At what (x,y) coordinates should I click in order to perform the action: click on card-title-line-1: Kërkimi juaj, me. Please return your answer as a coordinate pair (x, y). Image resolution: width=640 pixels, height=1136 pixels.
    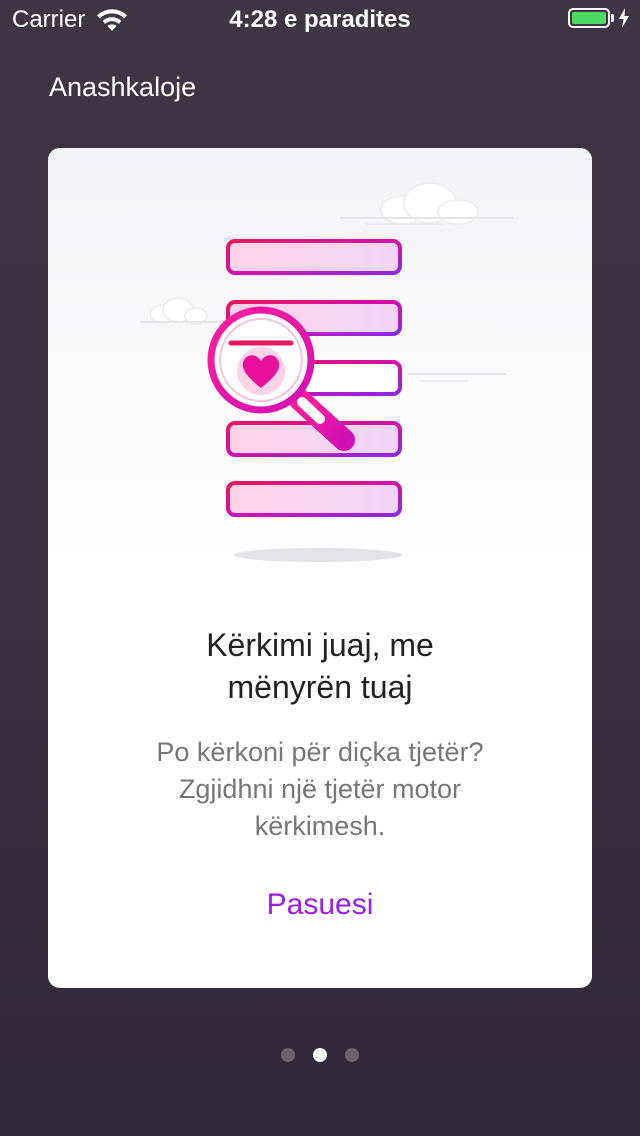
    Looking at the image, I should click on (320, 645).